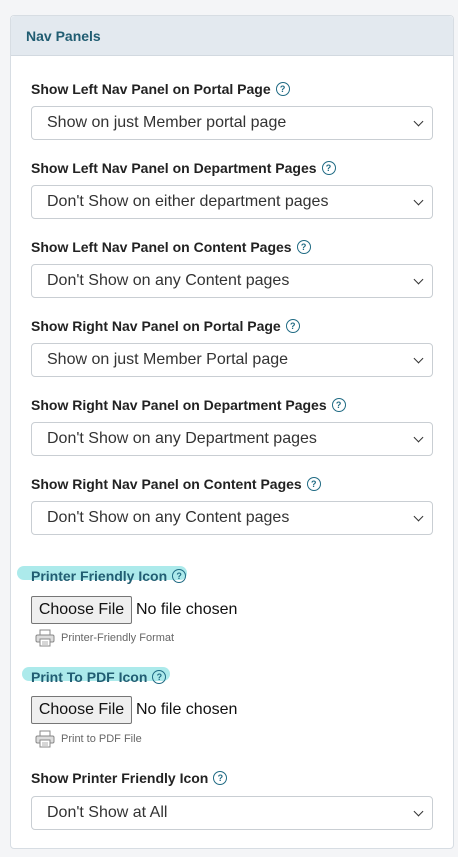 Image resolution: width=458 pixels, height=857 pixels. Describe the element at coordinates (174, 168) in the screenshot. I see `field-label-text: Show Left Nav Panel on Department Pages` at that location.